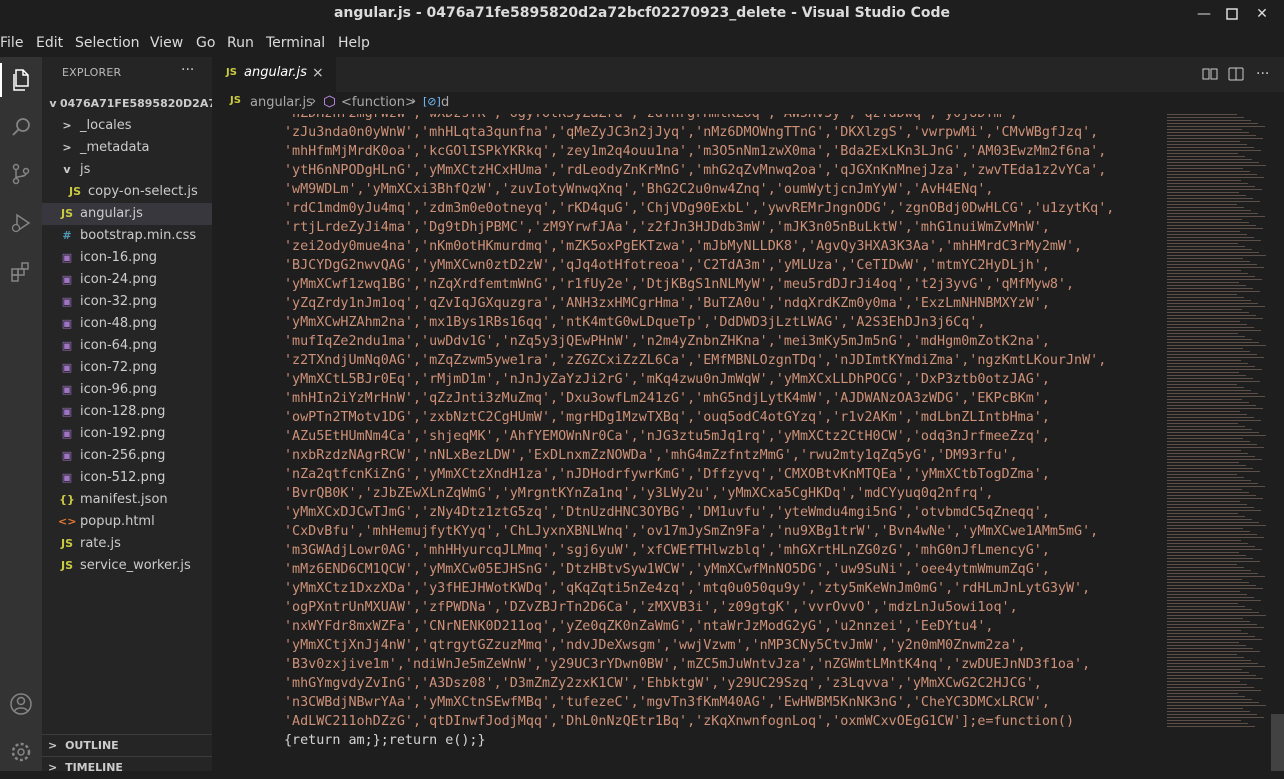 This screenshot has width=1284, height=779. What do you see at coordinates (127, 544) in the screenshot?
I see `tree-item: JS rate.js` at bounding box center [127, 544].